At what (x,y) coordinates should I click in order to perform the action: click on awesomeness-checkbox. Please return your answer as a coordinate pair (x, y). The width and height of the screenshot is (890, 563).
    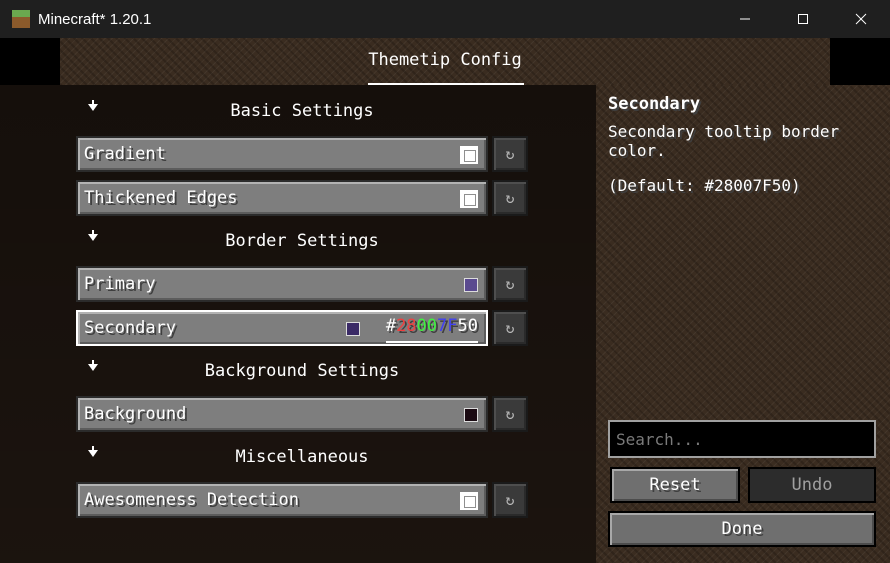
    Looking at the image, I should click on (469, 501).